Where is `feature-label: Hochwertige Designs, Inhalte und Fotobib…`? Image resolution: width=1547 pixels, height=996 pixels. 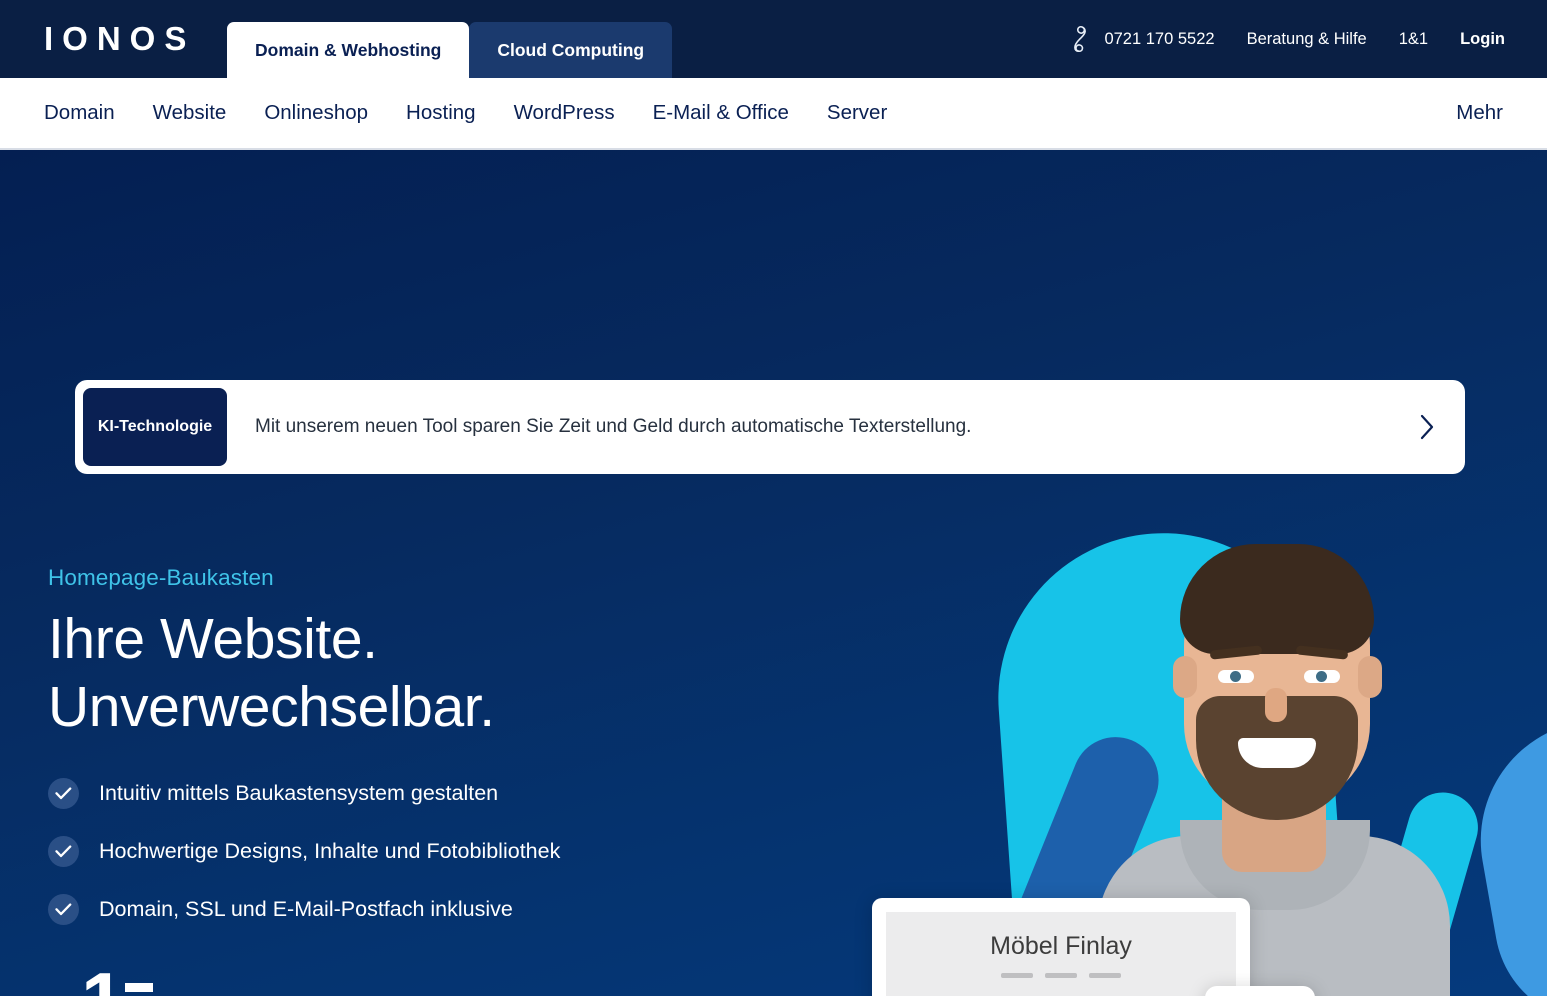
feature-label: Hochwertige Designs, Inhalte und Fotobib… is located at coordinates (330, 850).